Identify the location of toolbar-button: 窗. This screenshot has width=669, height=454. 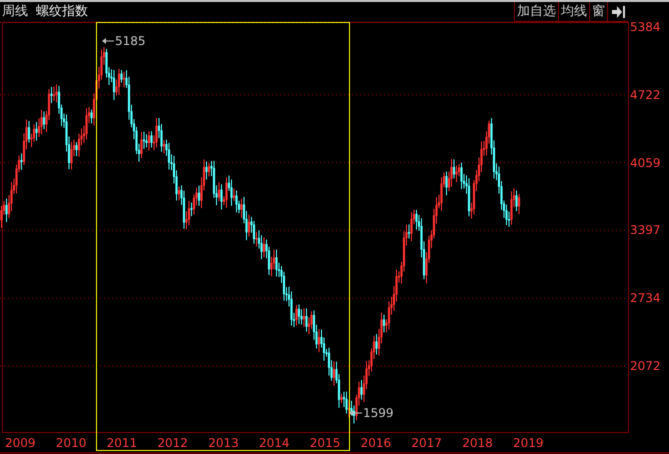
(599, 12).